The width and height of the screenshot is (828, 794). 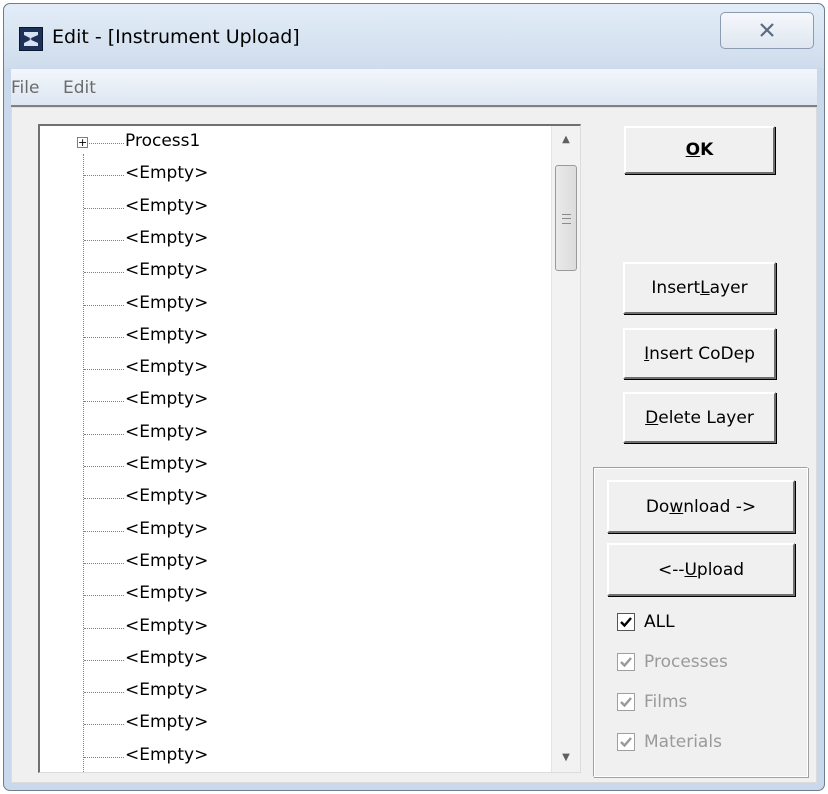 What do you see at coordinates (686, 662) in the screenshot?
I see `checkbox-processes-label: Processes` at bounding box center [686, 662].